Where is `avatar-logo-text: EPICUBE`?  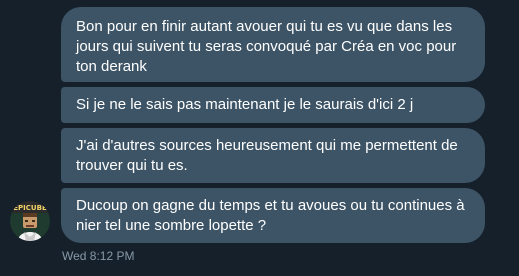 avatar-logo-text: EPICUBE is located at coordinates (30, 208).